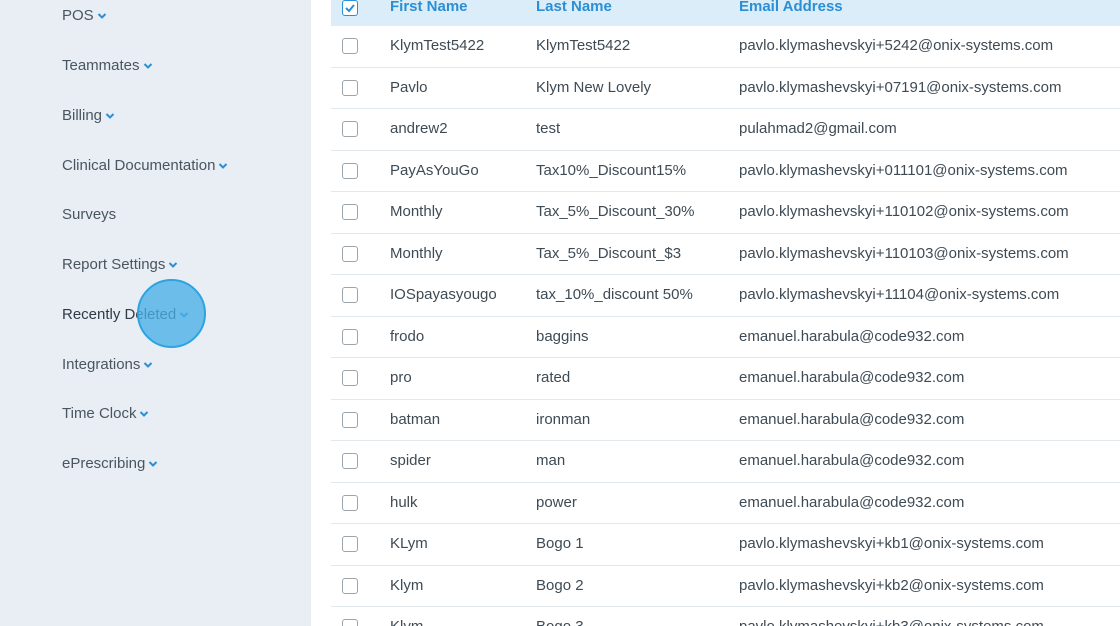 This screenshot has width=1120, height=626. I want to click on checkbox-checked, so click(350, 8).